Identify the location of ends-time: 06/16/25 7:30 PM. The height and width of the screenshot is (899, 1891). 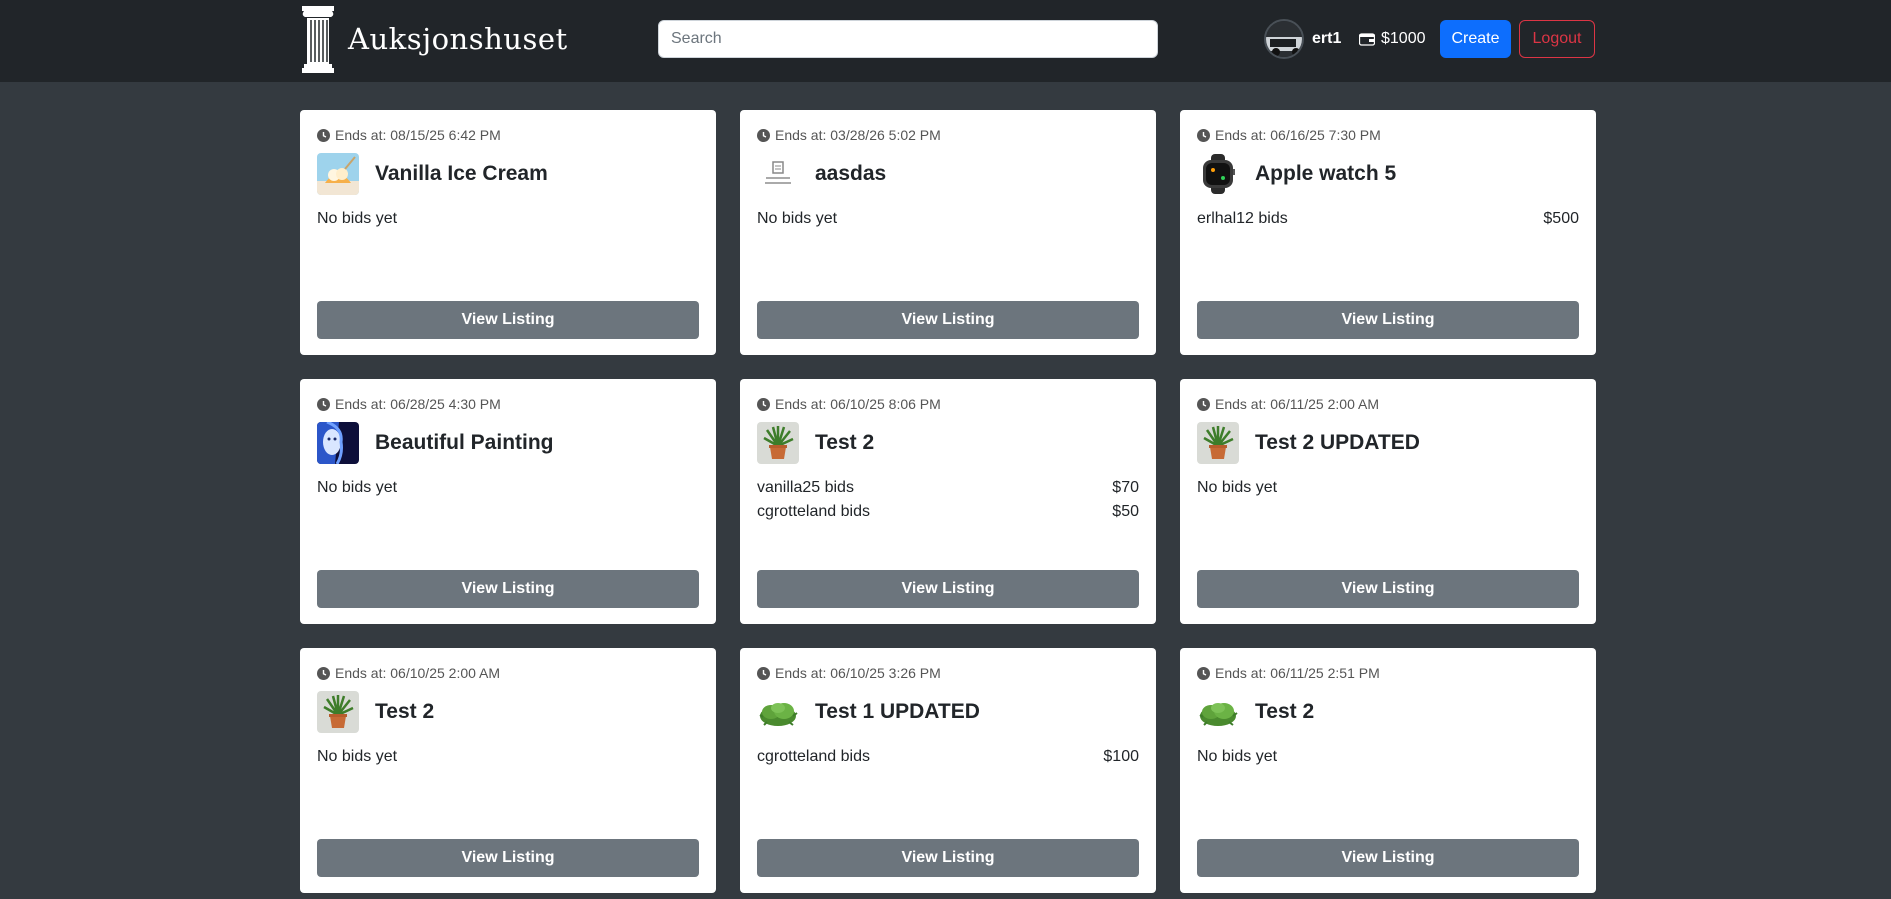
(1325, 135).